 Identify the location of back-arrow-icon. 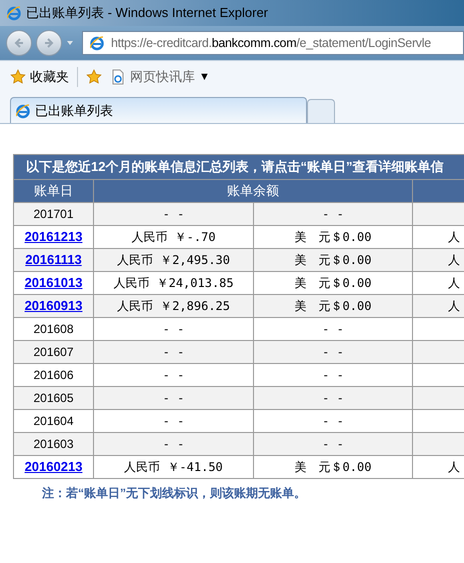
(19, 43).